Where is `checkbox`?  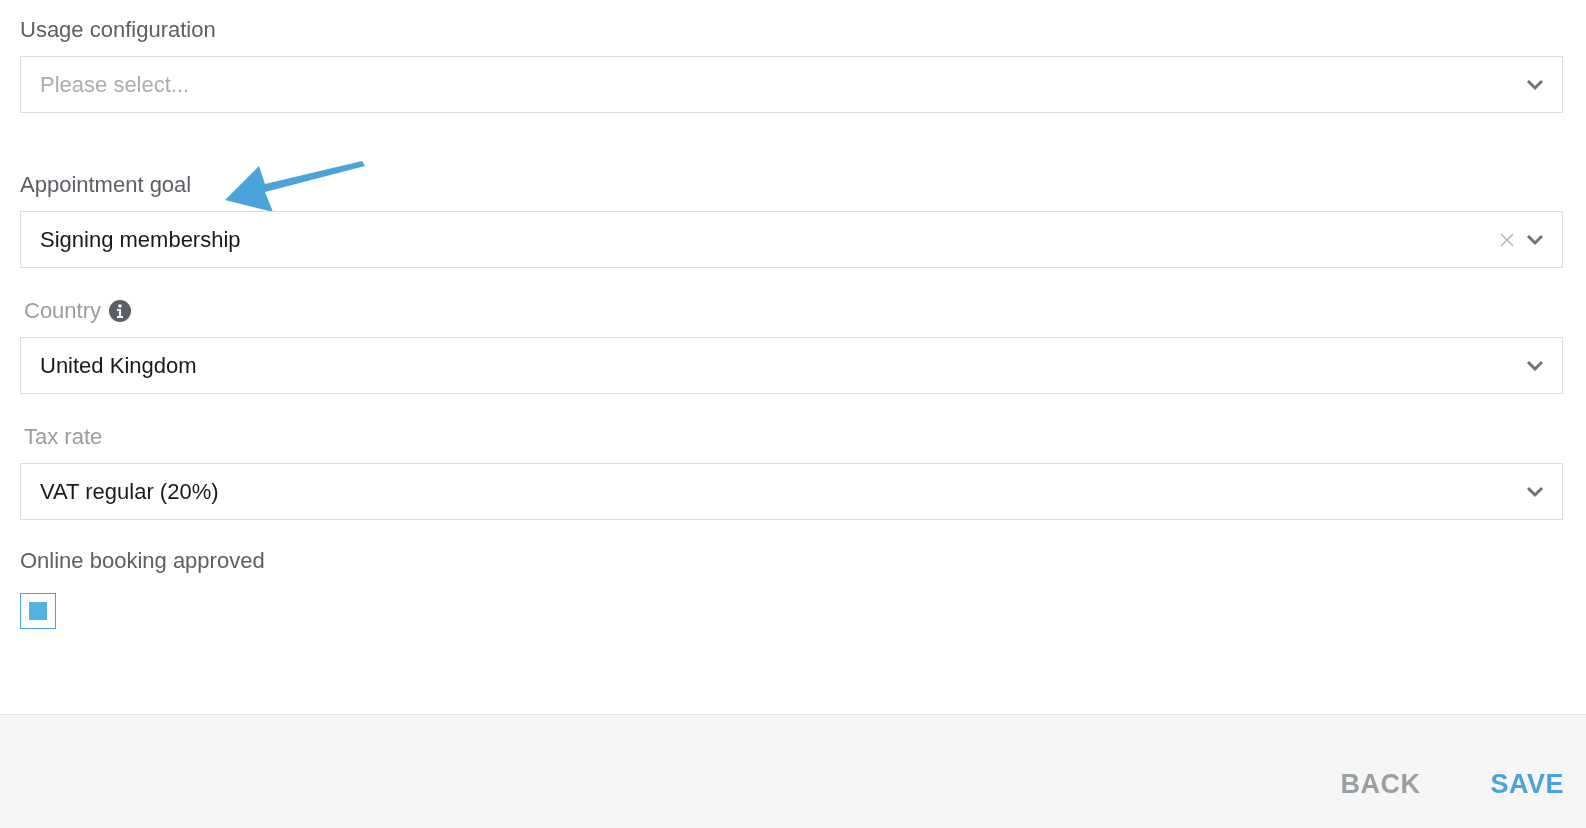
checkbox is located at coordinates (38, 611).